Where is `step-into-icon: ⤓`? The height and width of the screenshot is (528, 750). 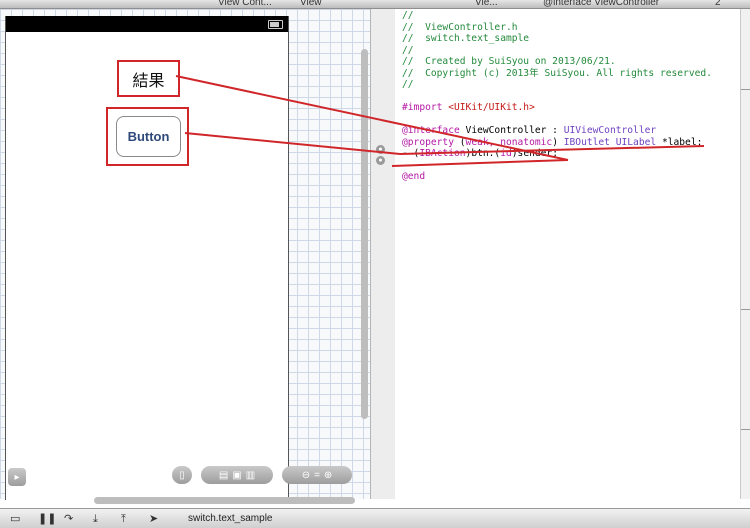 step-into-icon: ⤓ is located at coordinates (95, 519).